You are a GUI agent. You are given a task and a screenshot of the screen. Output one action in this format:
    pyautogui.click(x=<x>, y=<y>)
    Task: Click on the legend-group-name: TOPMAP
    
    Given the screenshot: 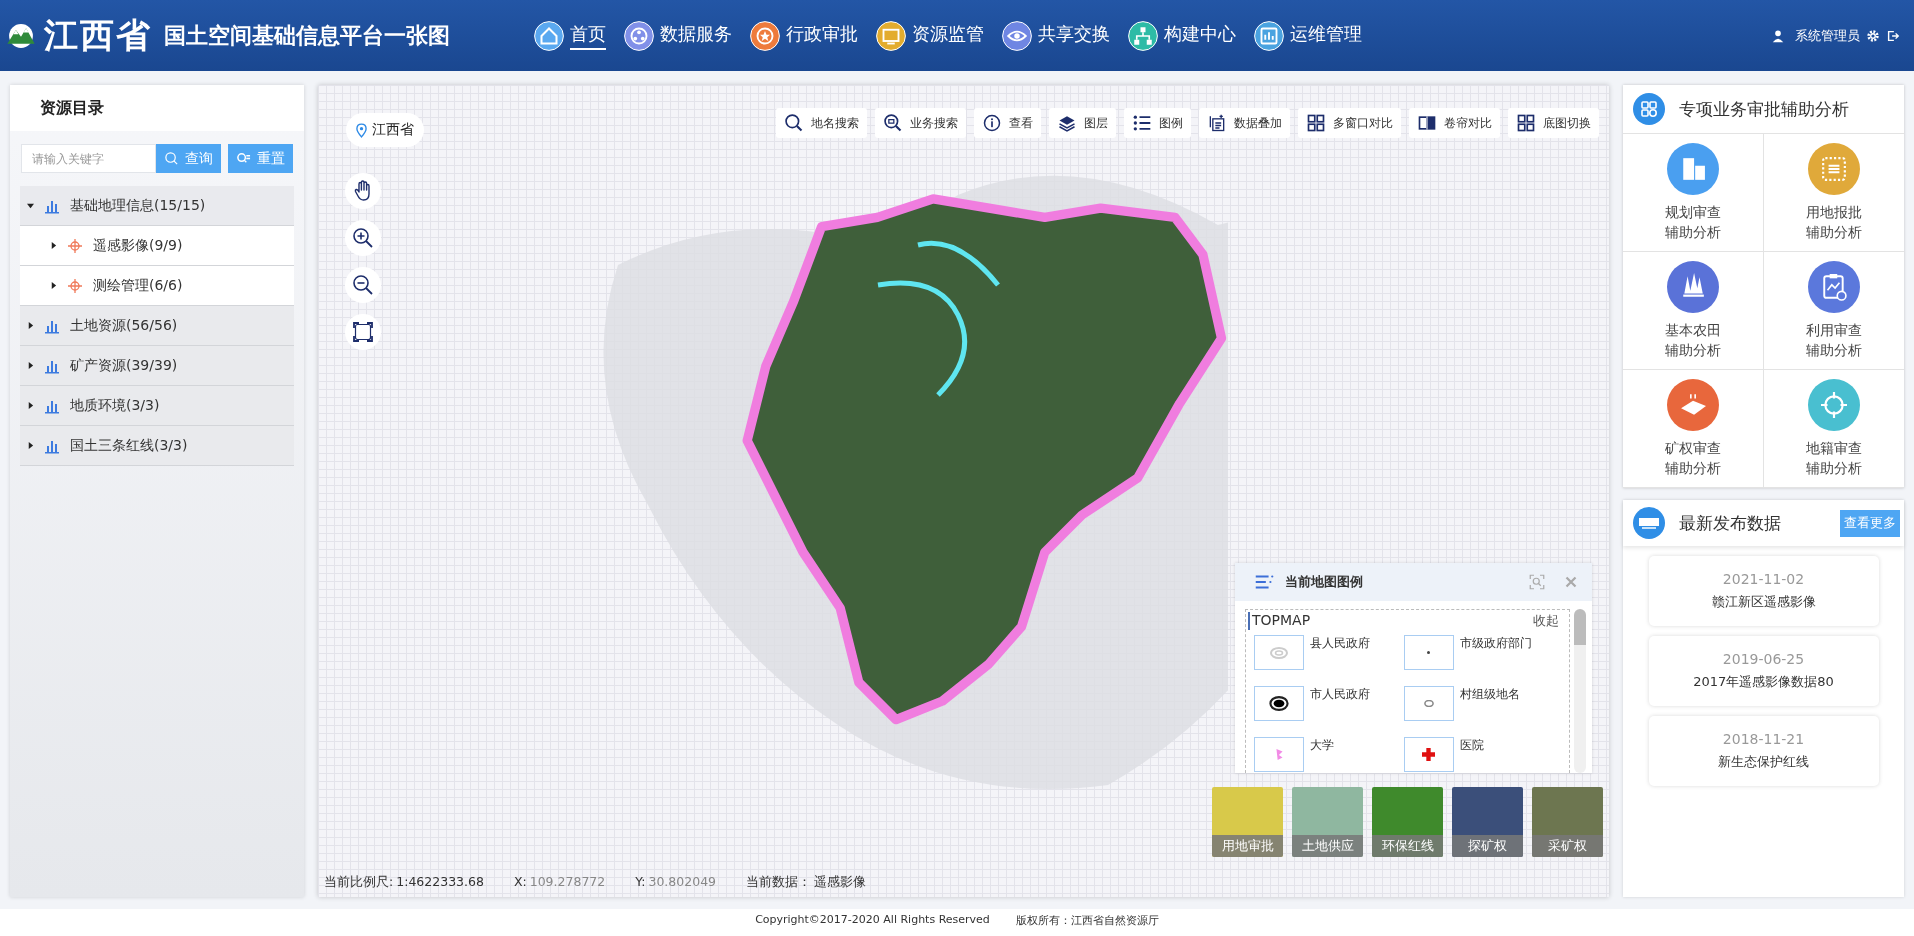 What is the action you would take?
    pyautogui.click(x=1281, y=621)
    